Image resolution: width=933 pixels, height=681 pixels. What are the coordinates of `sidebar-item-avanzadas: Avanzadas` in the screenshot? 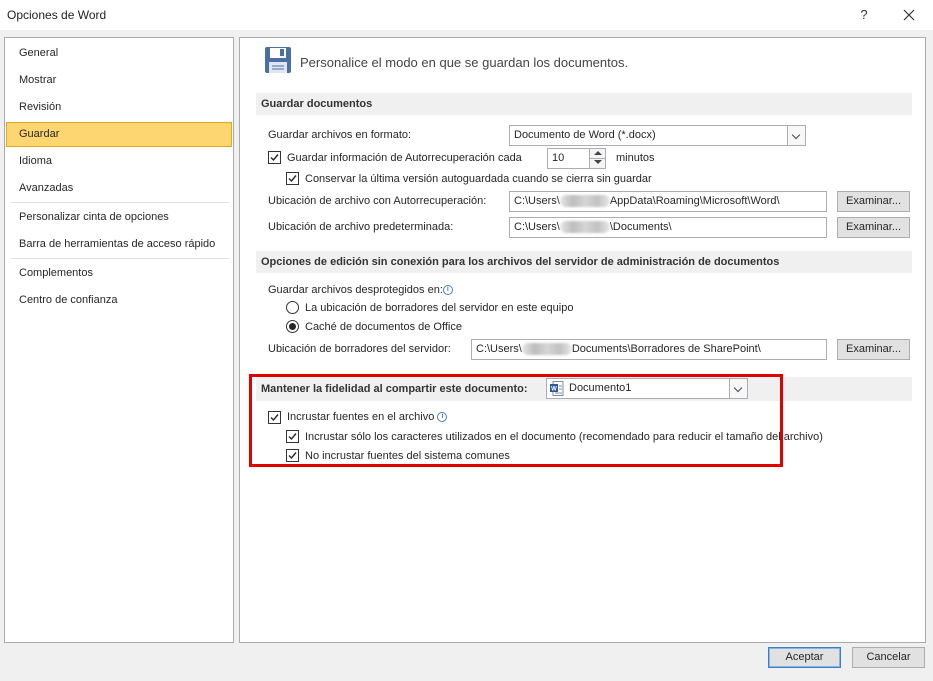 It's located at (119, 188).